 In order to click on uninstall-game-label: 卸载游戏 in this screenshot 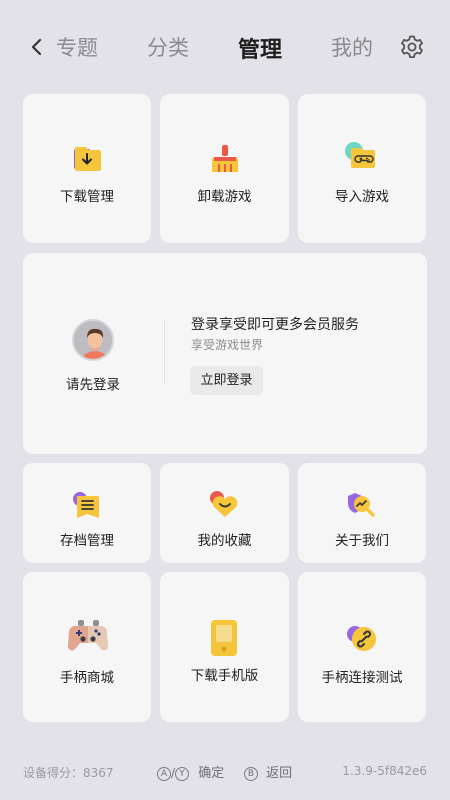, I will do `click(224, 197)`.